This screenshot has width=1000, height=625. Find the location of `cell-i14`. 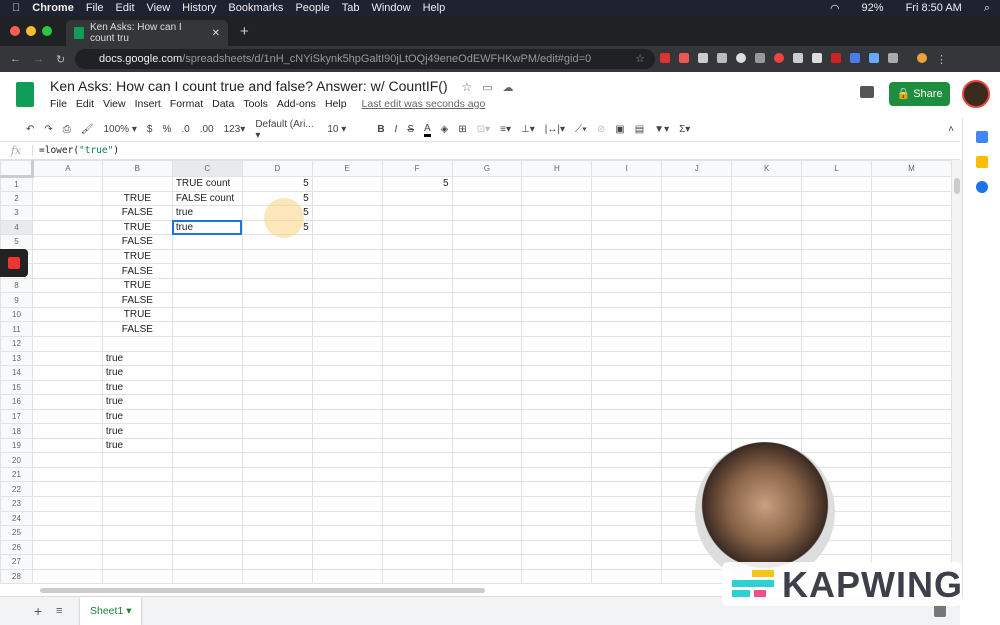

cell-i14 is located at coordinates (627, 373).